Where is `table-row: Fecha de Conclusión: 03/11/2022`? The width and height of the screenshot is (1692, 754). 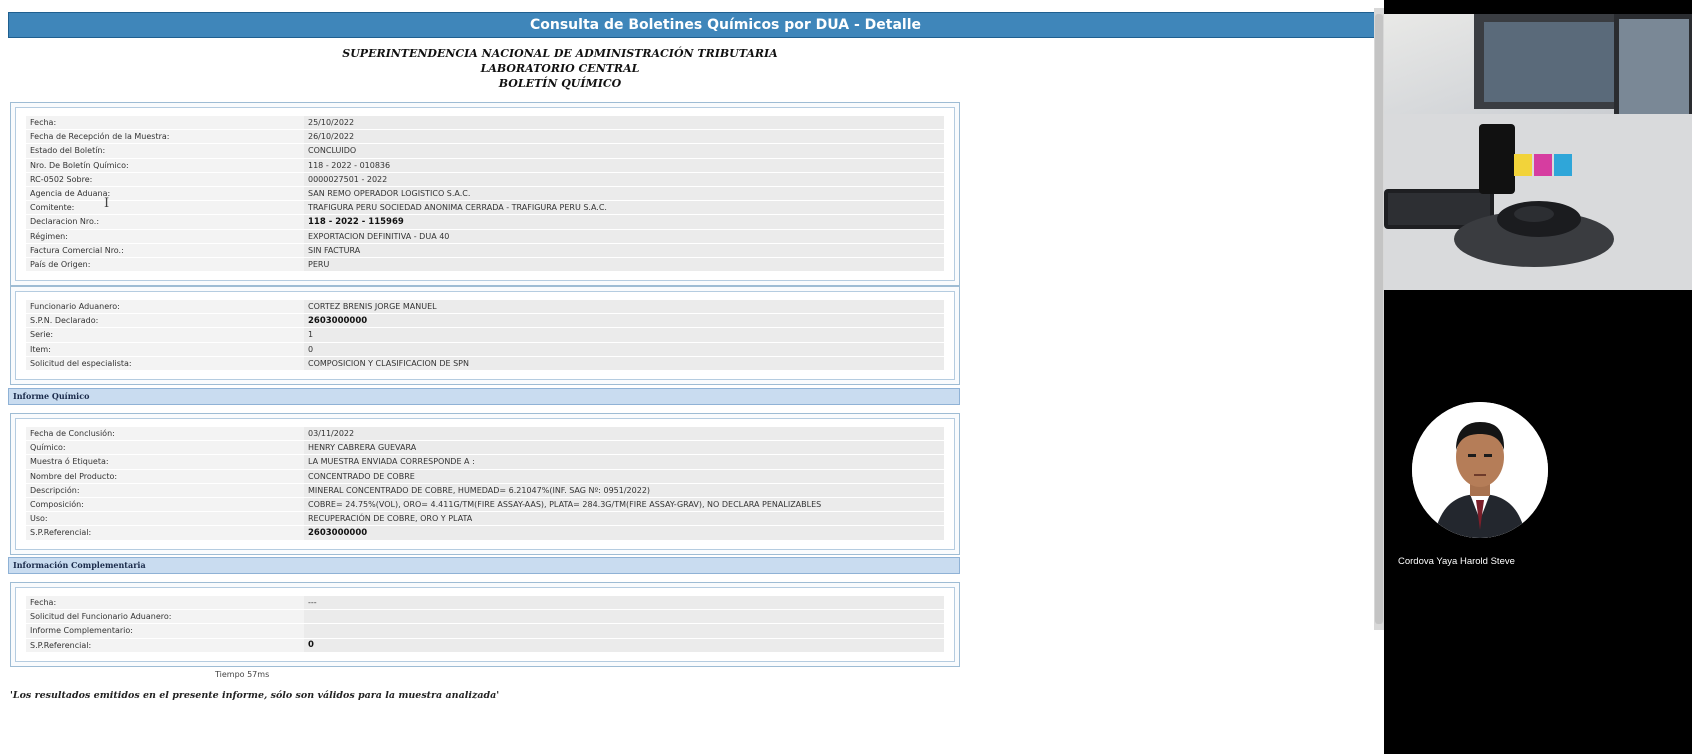 table-row: Fecha de Conclusión: 03/11/2022 is located at coordinates (485, 434).